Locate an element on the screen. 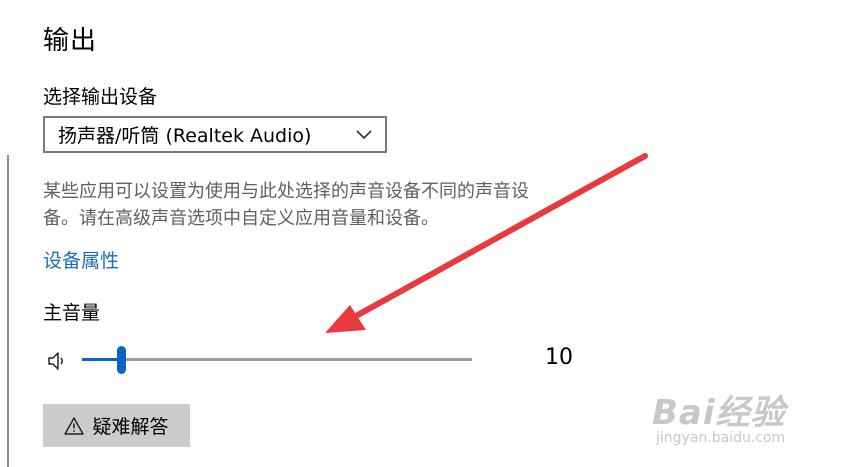 The width and height of the screenshot is (853, 467). slider-track is located at coordinates (277, 359).